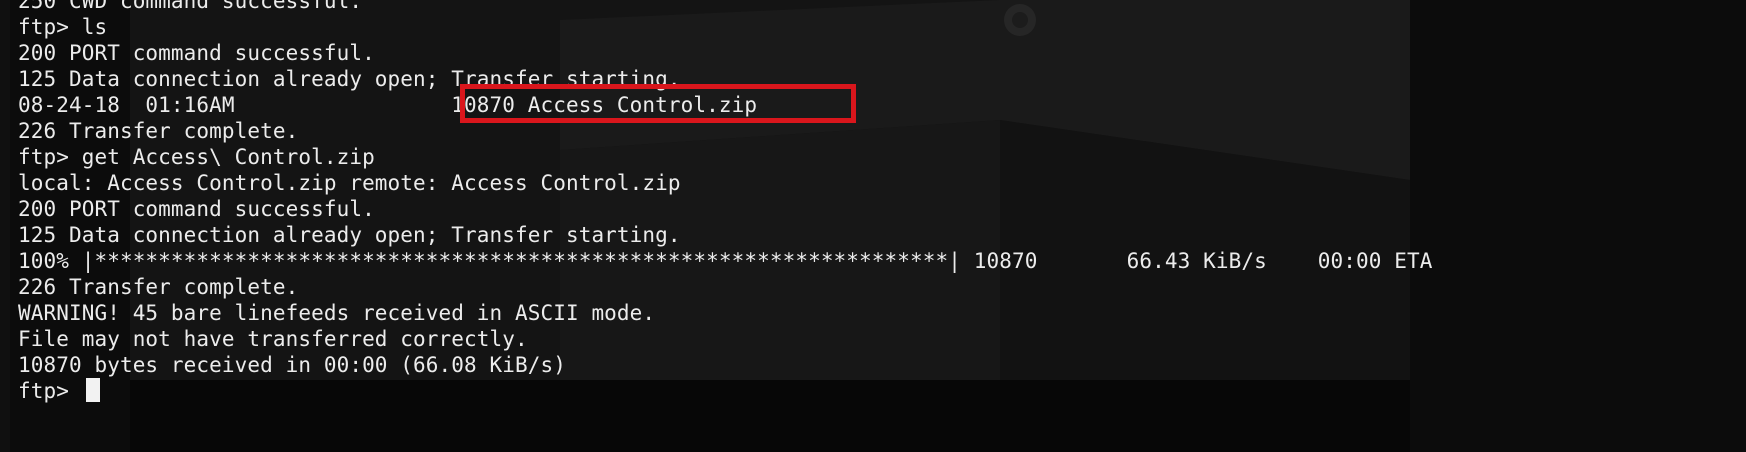  I want to click on text-cursor, so click(92, 390).